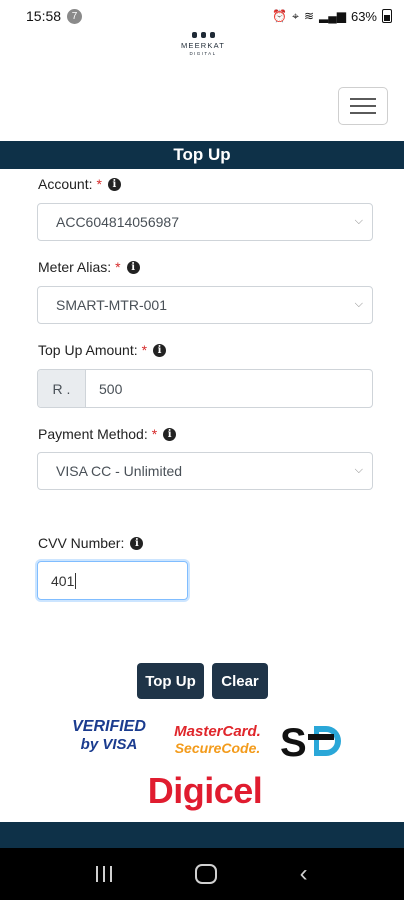  Describe the element at coordinates (202, 16) in the screenshot. I see `status-bar: 15:58 7 ⏰ ⌖ ≋ ▂▄▆ 63%` at that location.